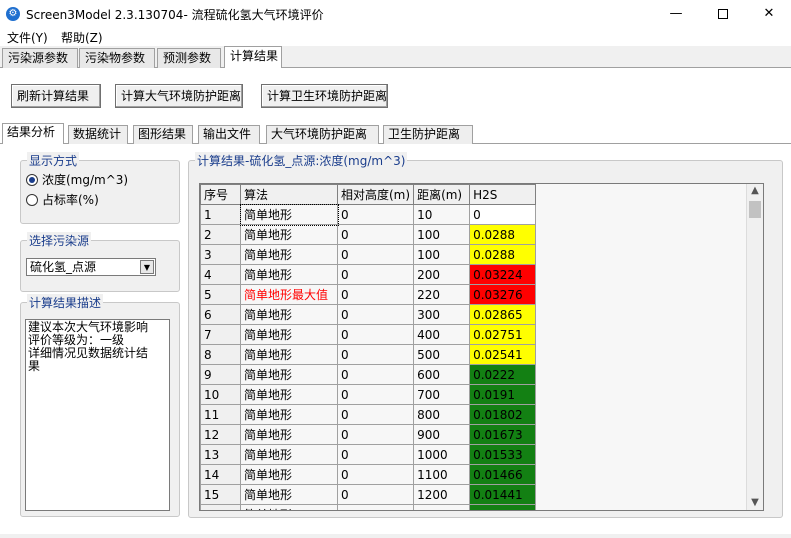 This screenshot has width=791, height=538. What do you see at coordinates (220, 474) in the screenshot?
I see `row-index-cell: 14` at bounding box center [220, 474].